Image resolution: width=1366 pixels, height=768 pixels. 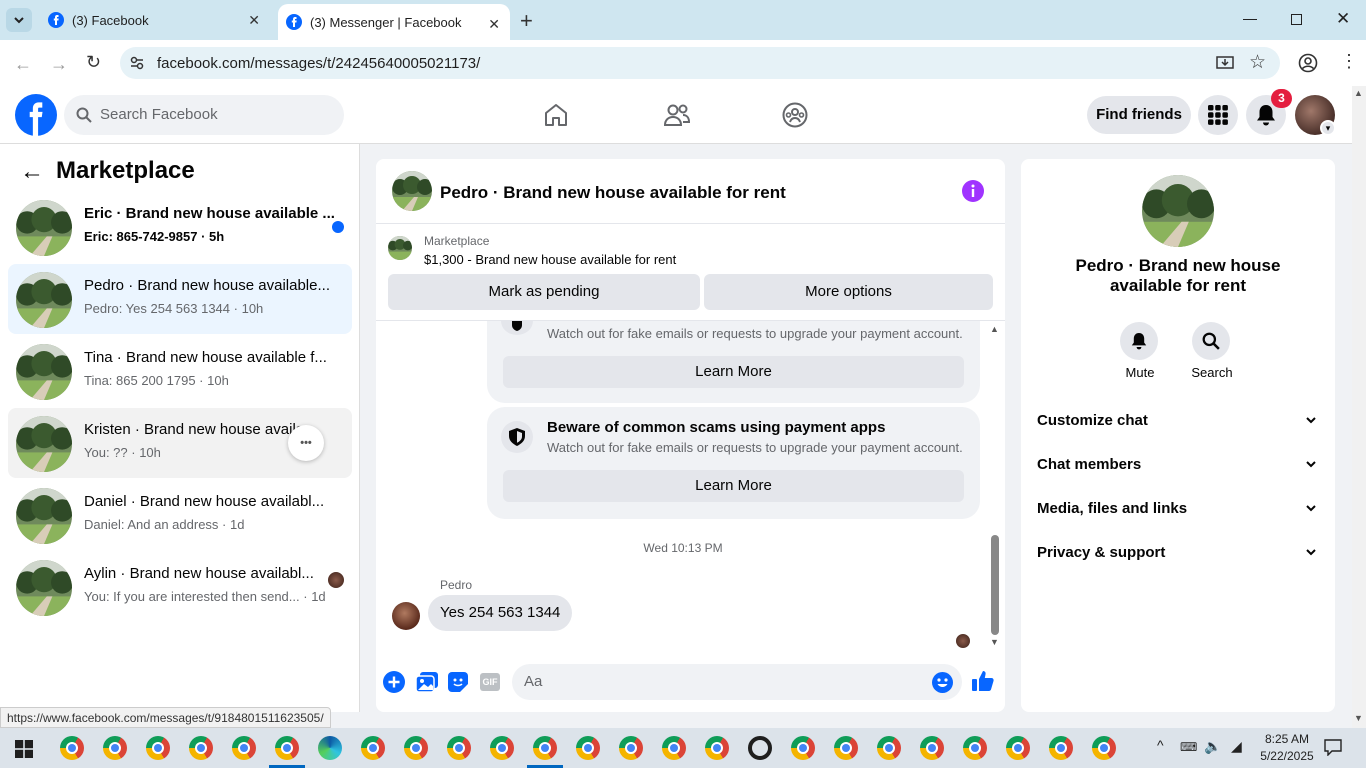 What do you see at coordinates (330, 748) in the screenshot?
I see `edge-browser-icon` at bounding box center [330, 748].